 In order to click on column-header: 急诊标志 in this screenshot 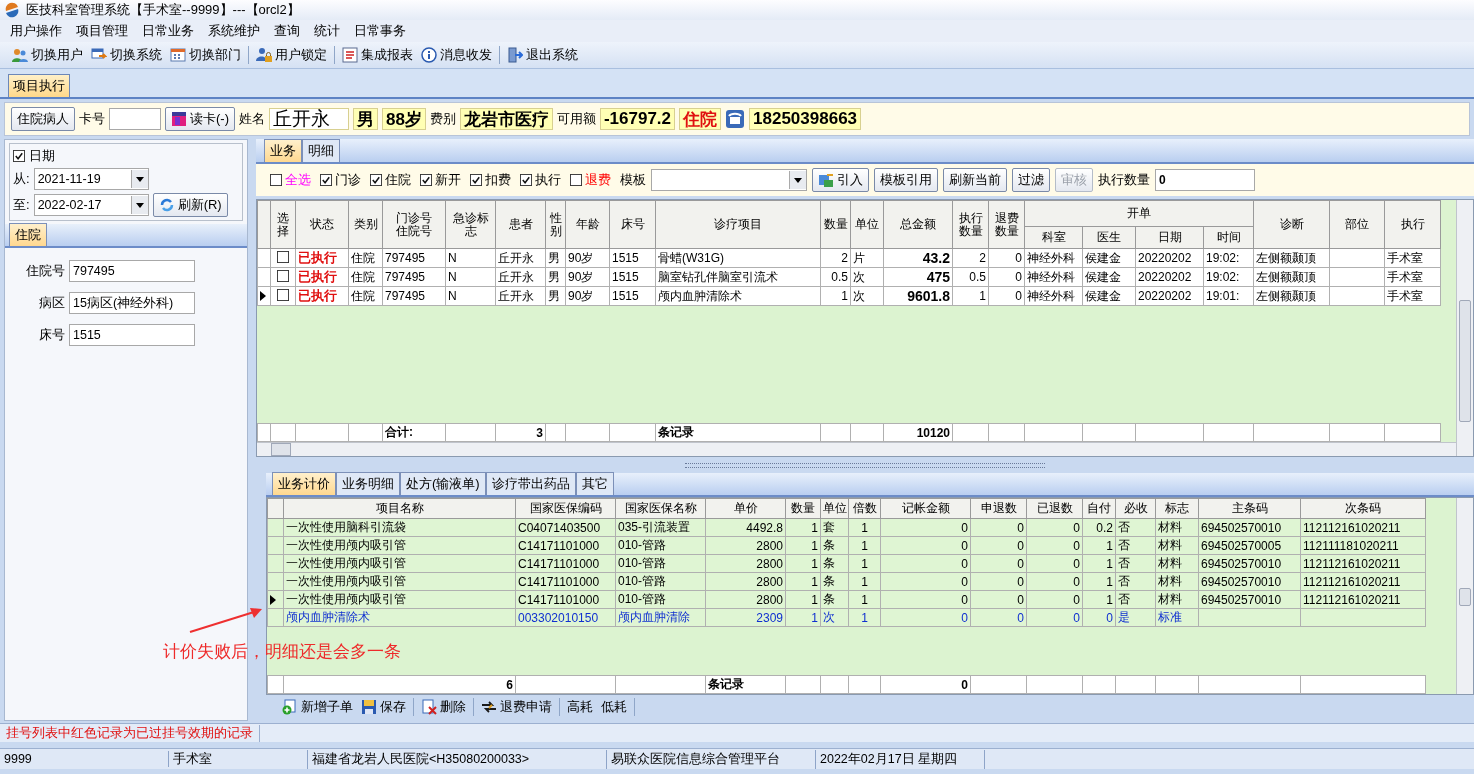, I will do `click(470, 224)`.